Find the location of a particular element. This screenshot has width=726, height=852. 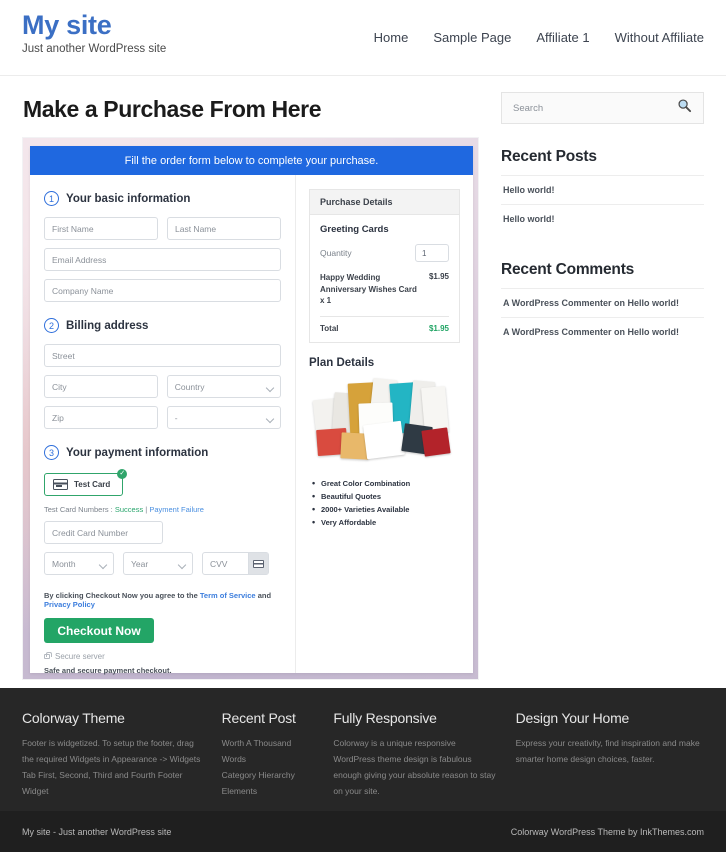

recent-posts-list: Hello world! Hello world! is located at coordinates (602, 204).